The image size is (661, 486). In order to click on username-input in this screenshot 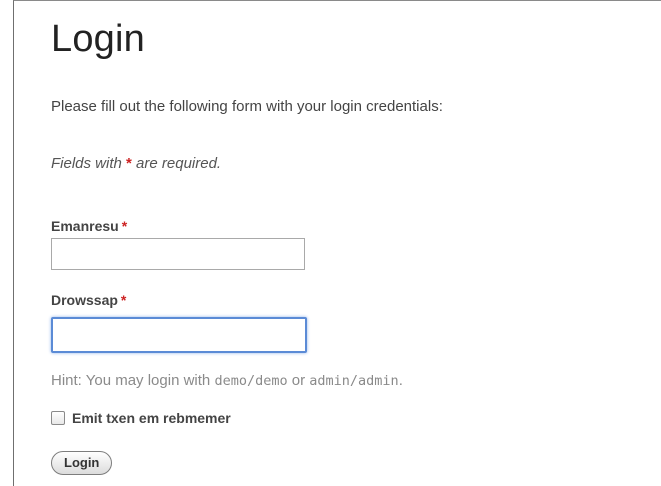, I will do `click(178, 254)`.